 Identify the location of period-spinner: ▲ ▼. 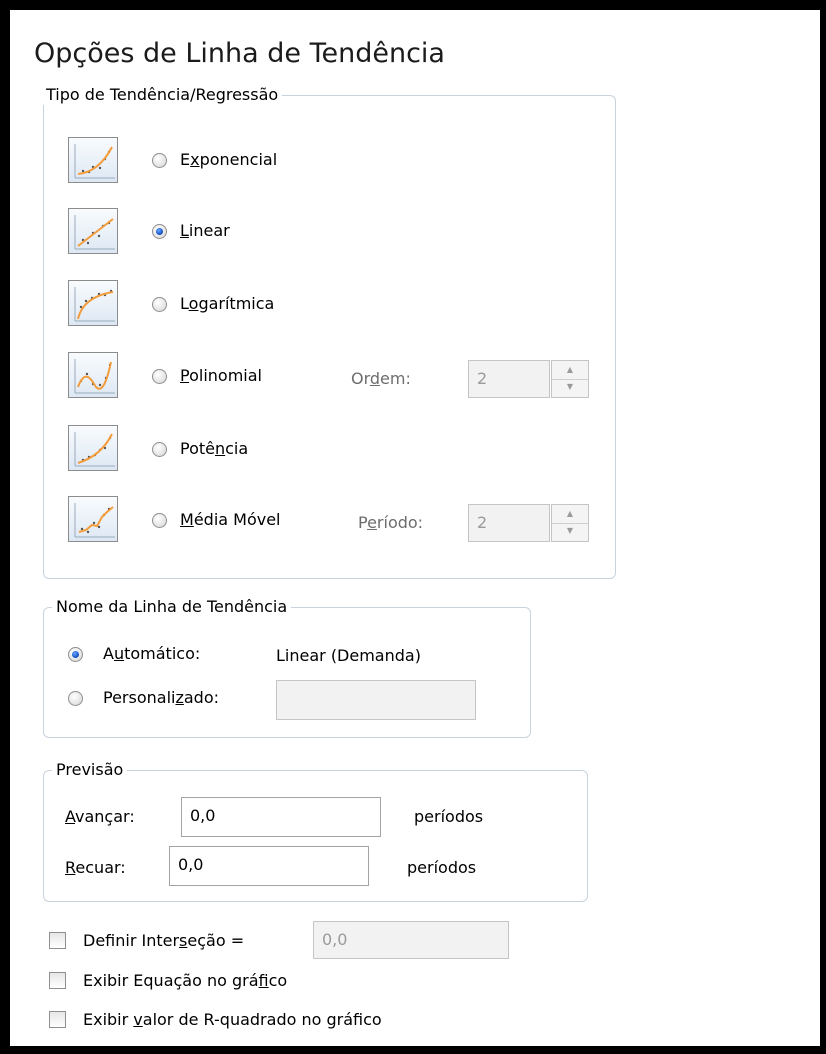
(570, 523).